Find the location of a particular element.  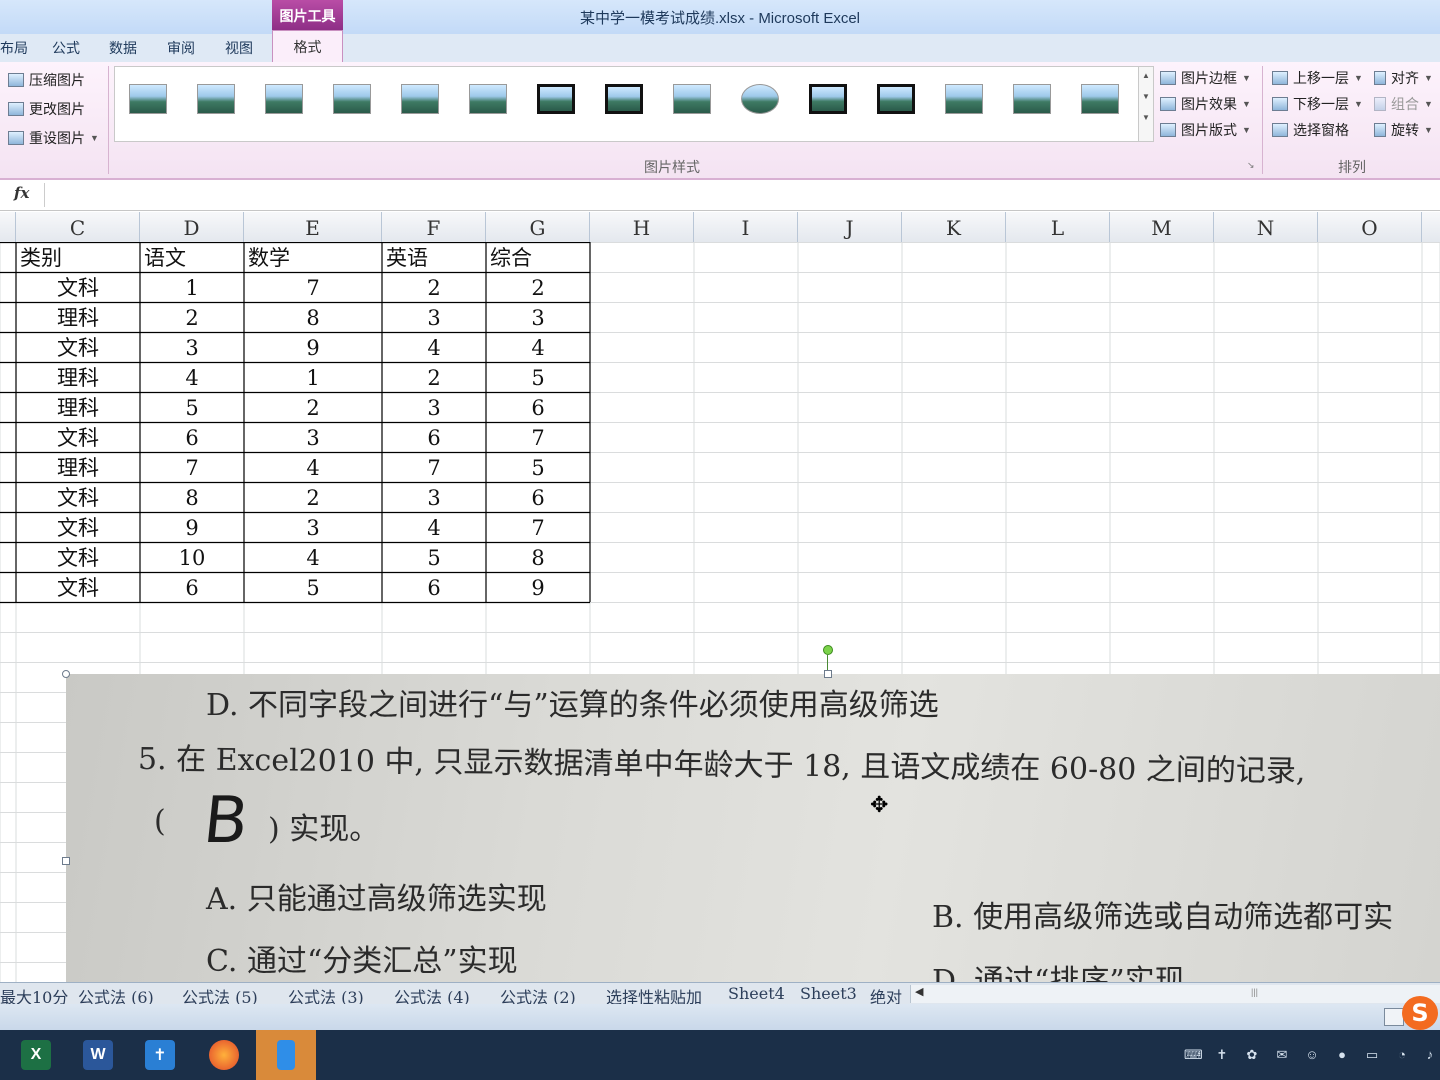

gallery-more-icon: ▼ is located at coordinates (1146, 117).